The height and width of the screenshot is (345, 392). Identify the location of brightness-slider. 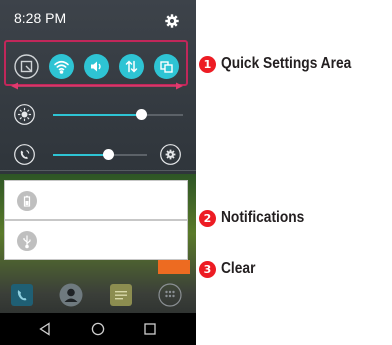
(99, 114).